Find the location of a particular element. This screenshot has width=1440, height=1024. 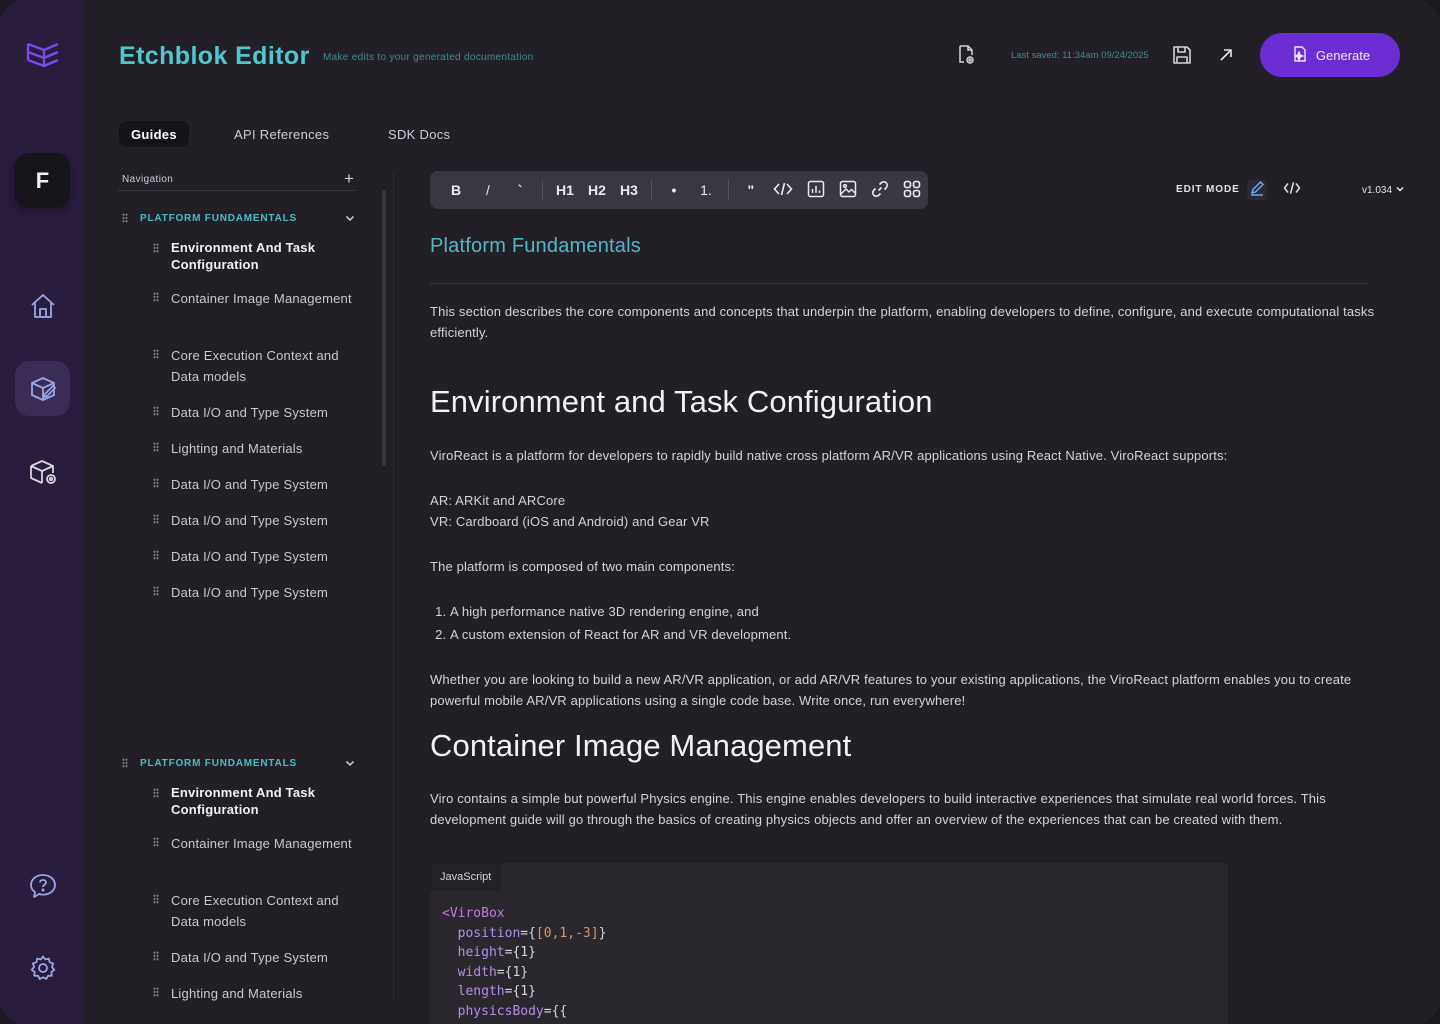

nav-item-label: Core Execution Context and Data models is located at coordinates (255, 911).